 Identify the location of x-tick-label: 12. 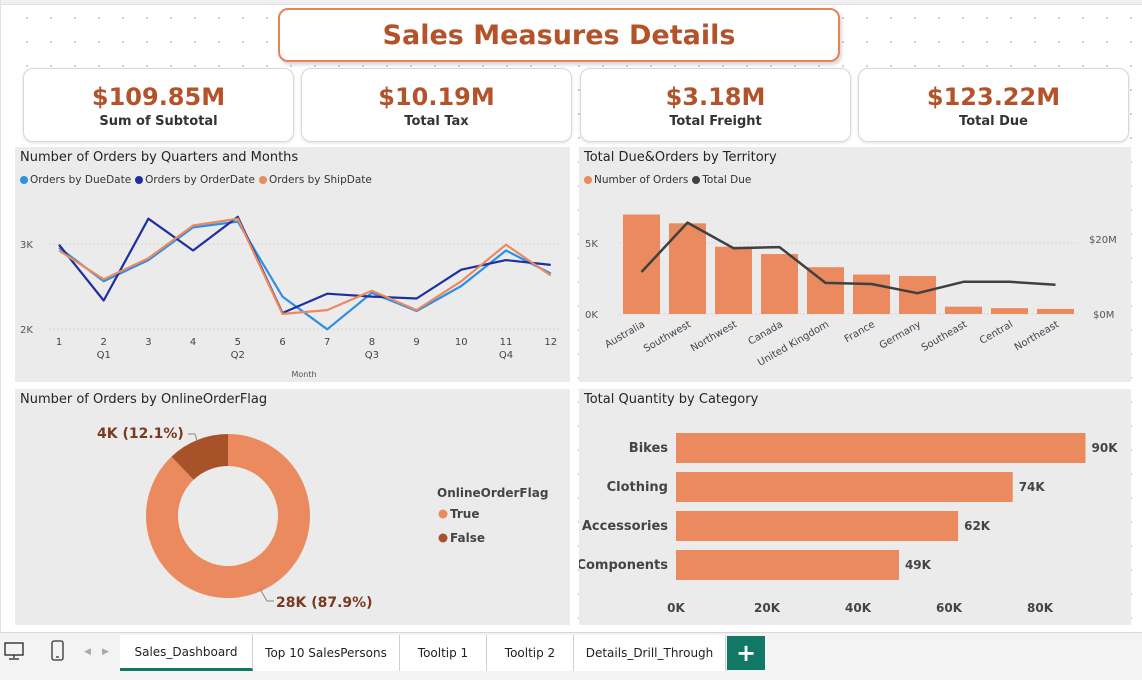
(550, 342).